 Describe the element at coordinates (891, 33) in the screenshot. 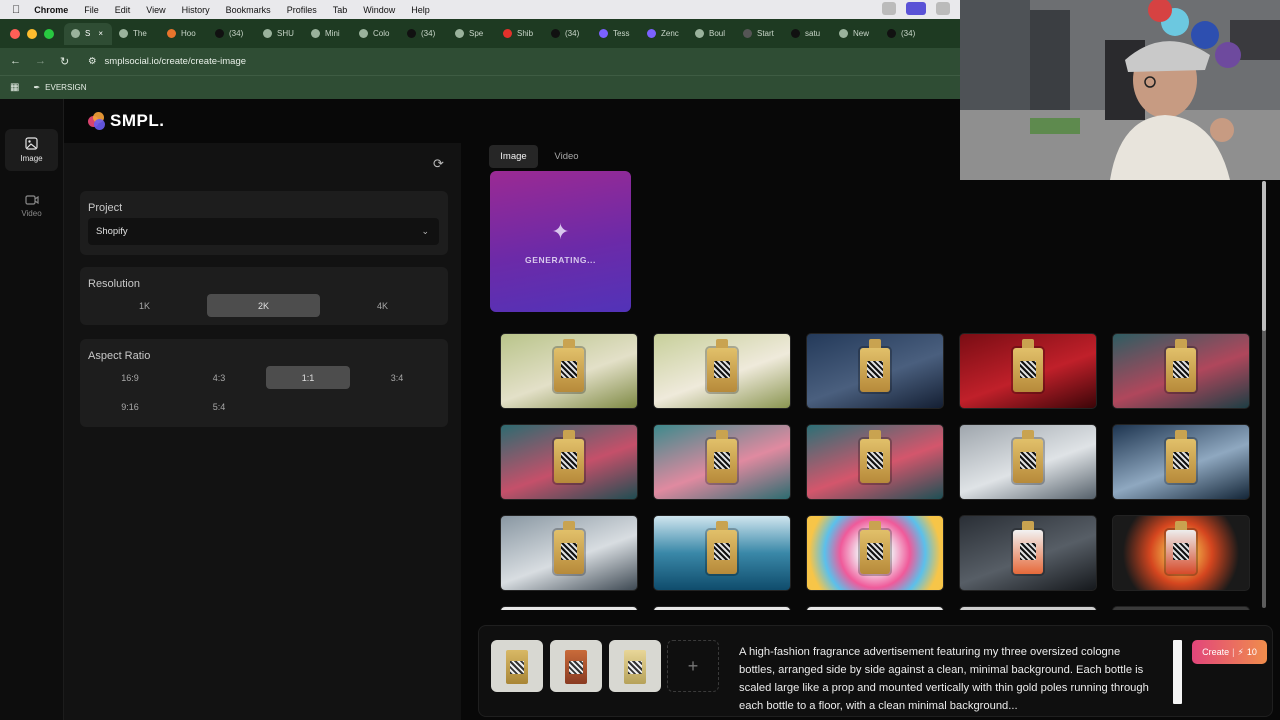

I see `tiktok-icon` at that location.